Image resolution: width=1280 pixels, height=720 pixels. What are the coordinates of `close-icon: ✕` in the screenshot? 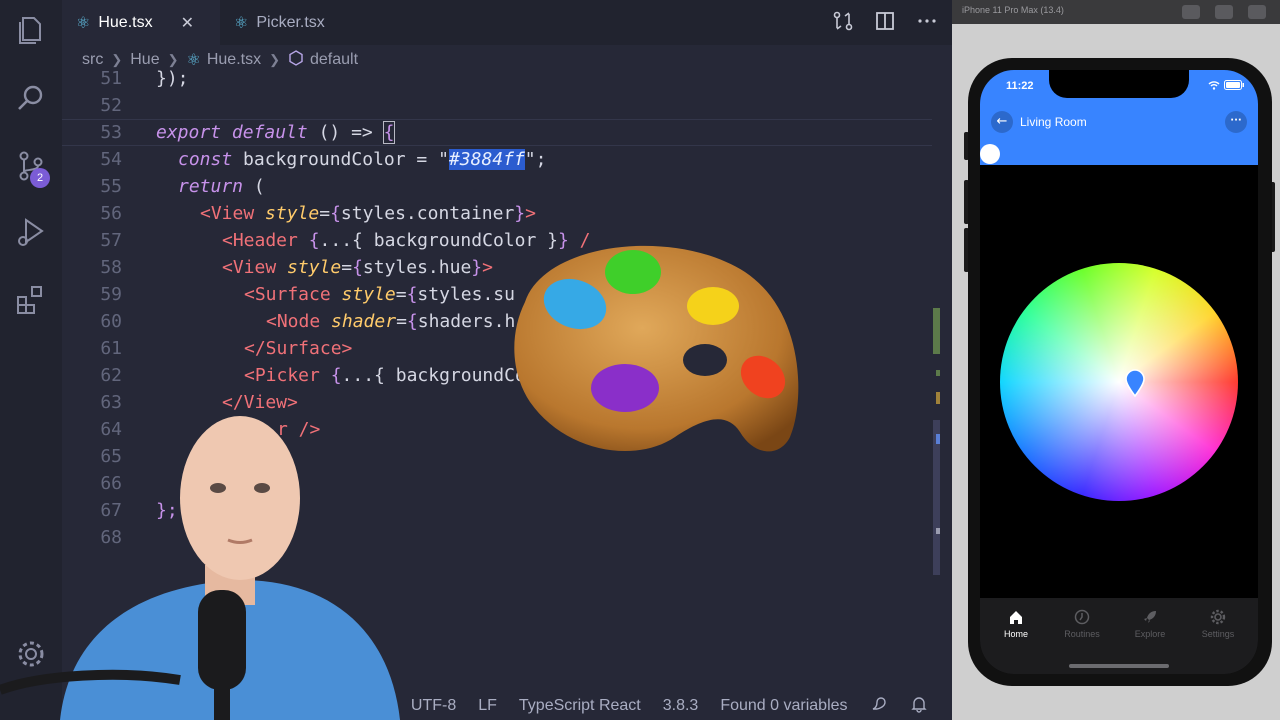 It's located at (187, 23).